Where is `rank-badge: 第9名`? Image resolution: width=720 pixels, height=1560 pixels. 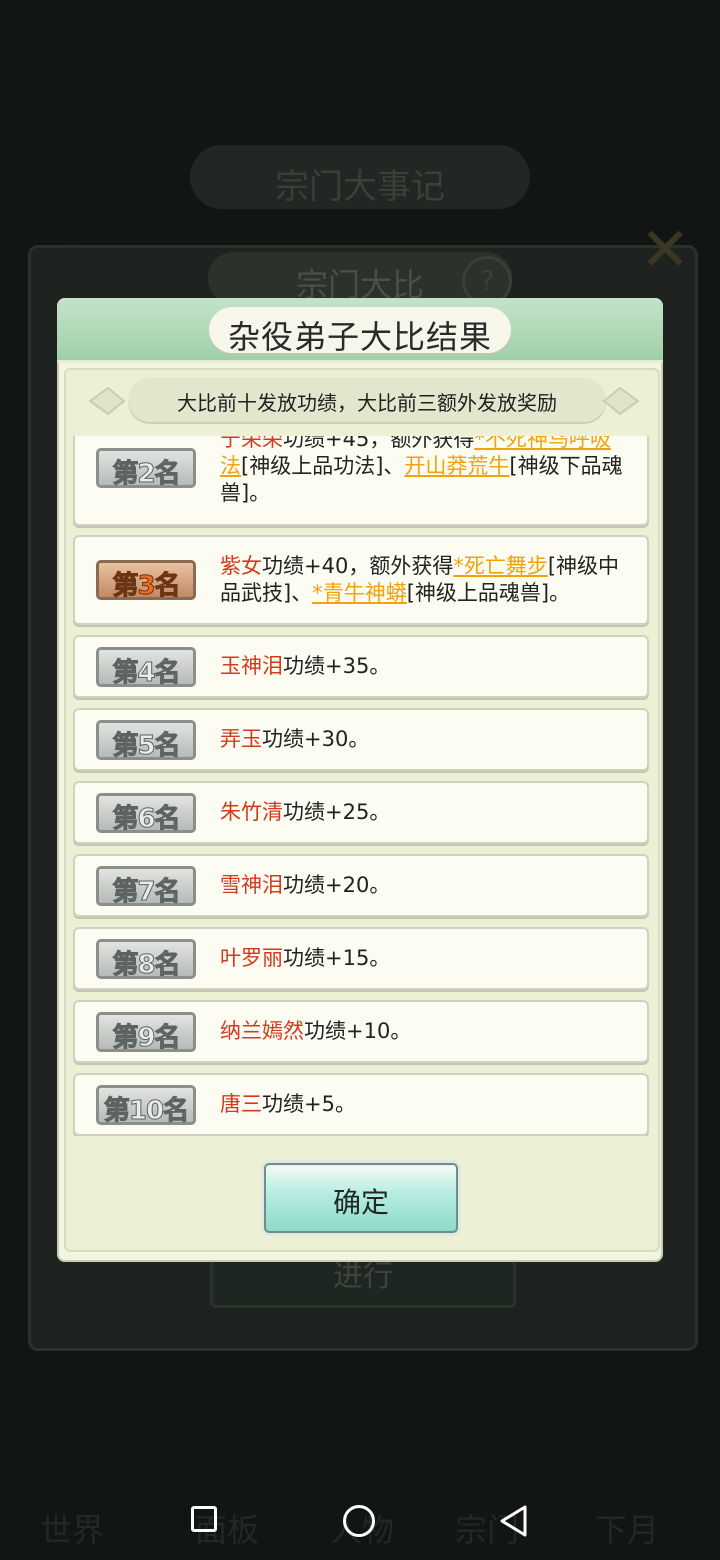 rank-badge: 第9名 is located at coordinates (146, 1033).